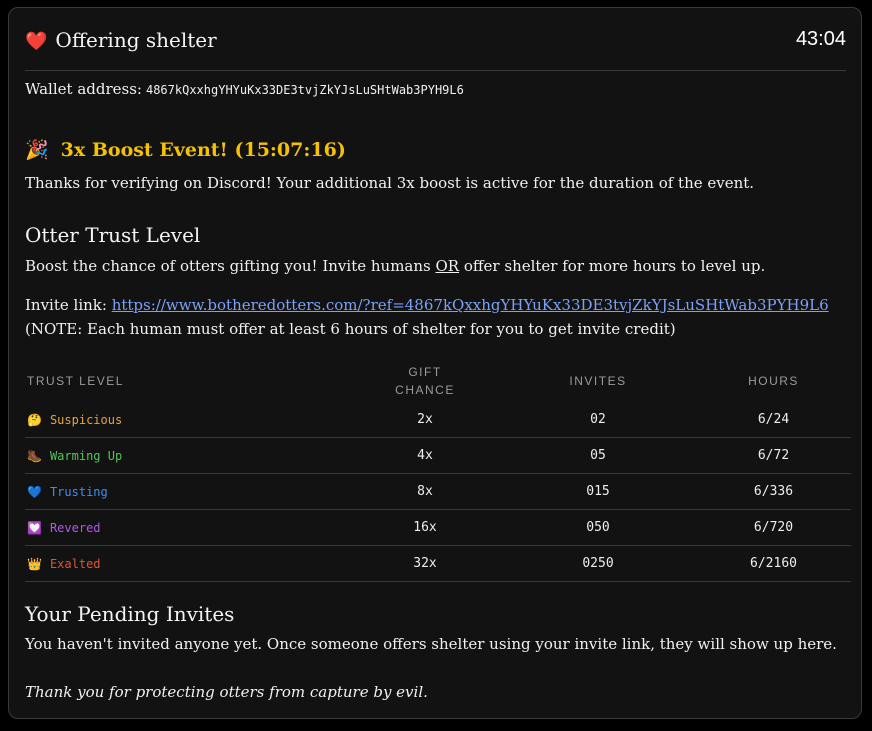 The height and width of the screenshot is (731, 872). Describe the element at coordinates (435, 46) in the screenshot. I see `card-header: ❤️ Offering shelter 43:04` at that location.